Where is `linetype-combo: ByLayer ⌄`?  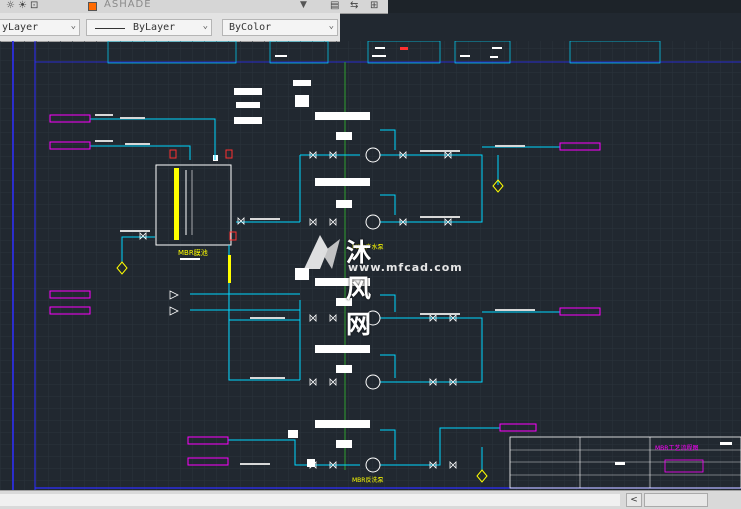
linetype-combo: ByLayer ⌄ is located at coordinates (149, 27).